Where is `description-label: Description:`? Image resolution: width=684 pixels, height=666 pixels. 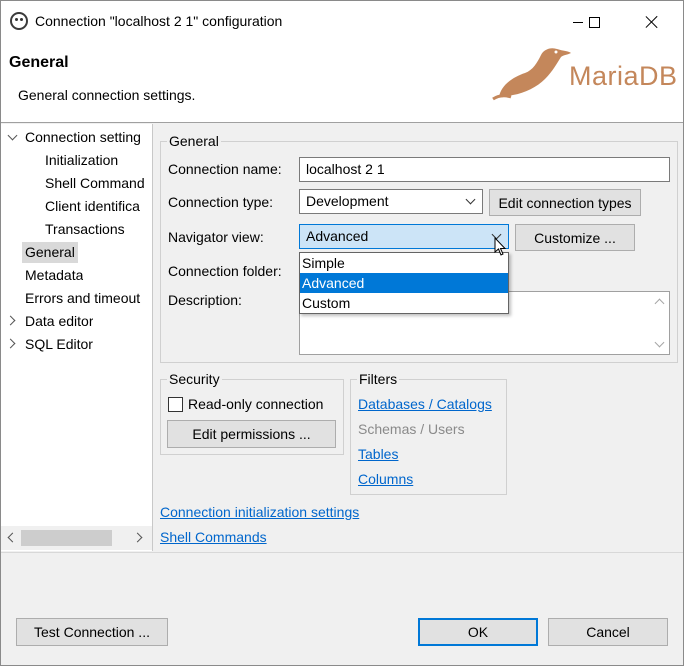
description-label: Description: is located at coordinates (205, 300).